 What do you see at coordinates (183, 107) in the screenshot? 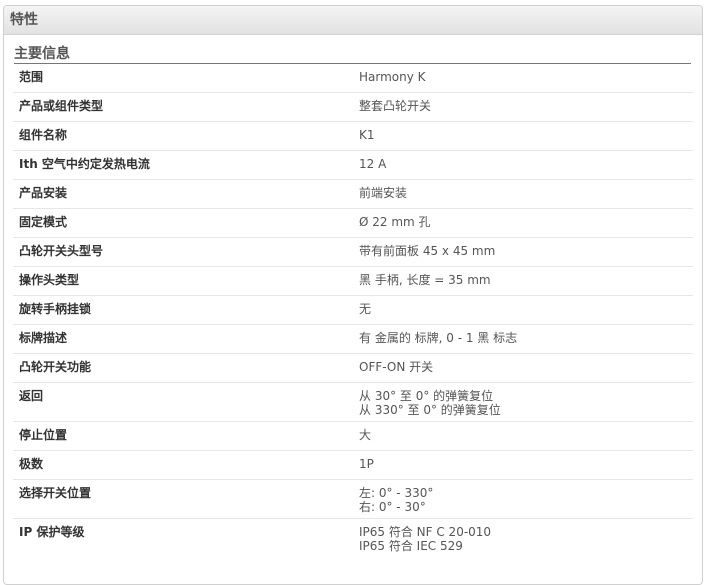
I see `property-label: 产品或组件类型` at bounding box center [183, 107].